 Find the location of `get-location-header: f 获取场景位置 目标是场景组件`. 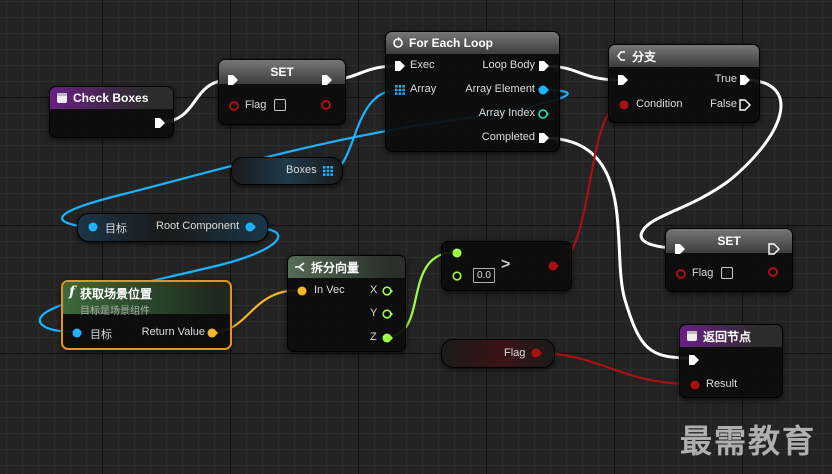

get-location-header: f 获取场景位置 目标是场景组件 is located at coordinates (146, 299).